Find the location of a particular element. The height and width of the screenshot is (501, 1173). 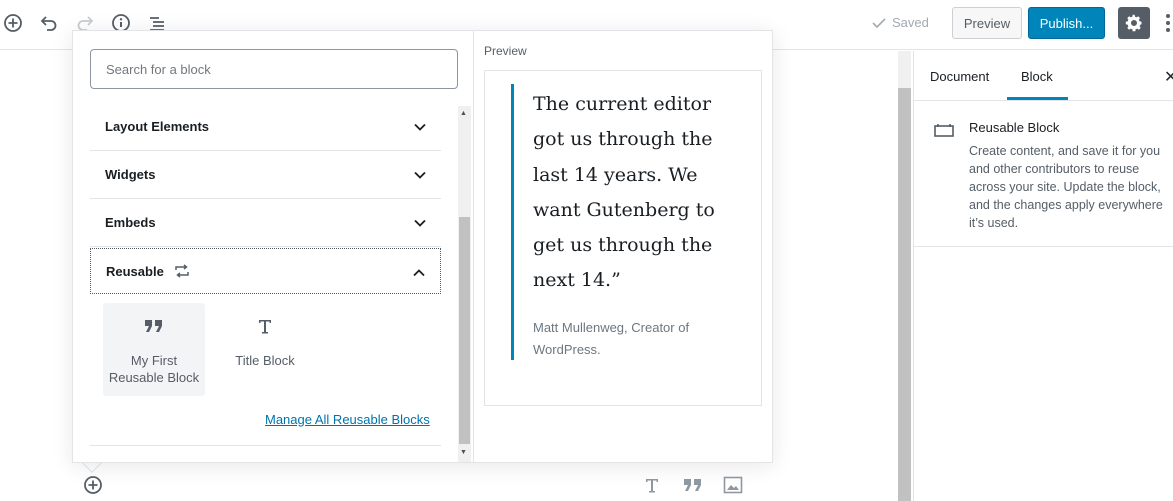

saved-label: Saved is located at coordinates (910, 22).